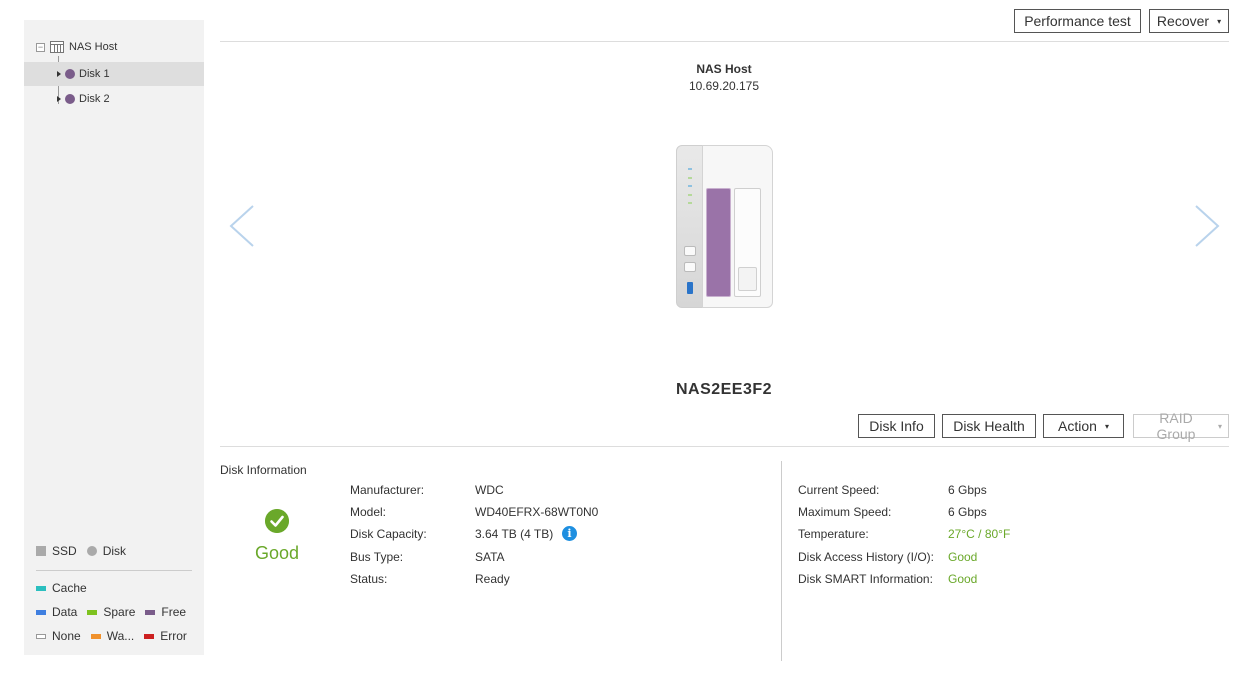 This screenshot has height=675, width=1252. Describe the element at coordinates (569, 533) in the screenshot. I see `info-icon: i` at that location.